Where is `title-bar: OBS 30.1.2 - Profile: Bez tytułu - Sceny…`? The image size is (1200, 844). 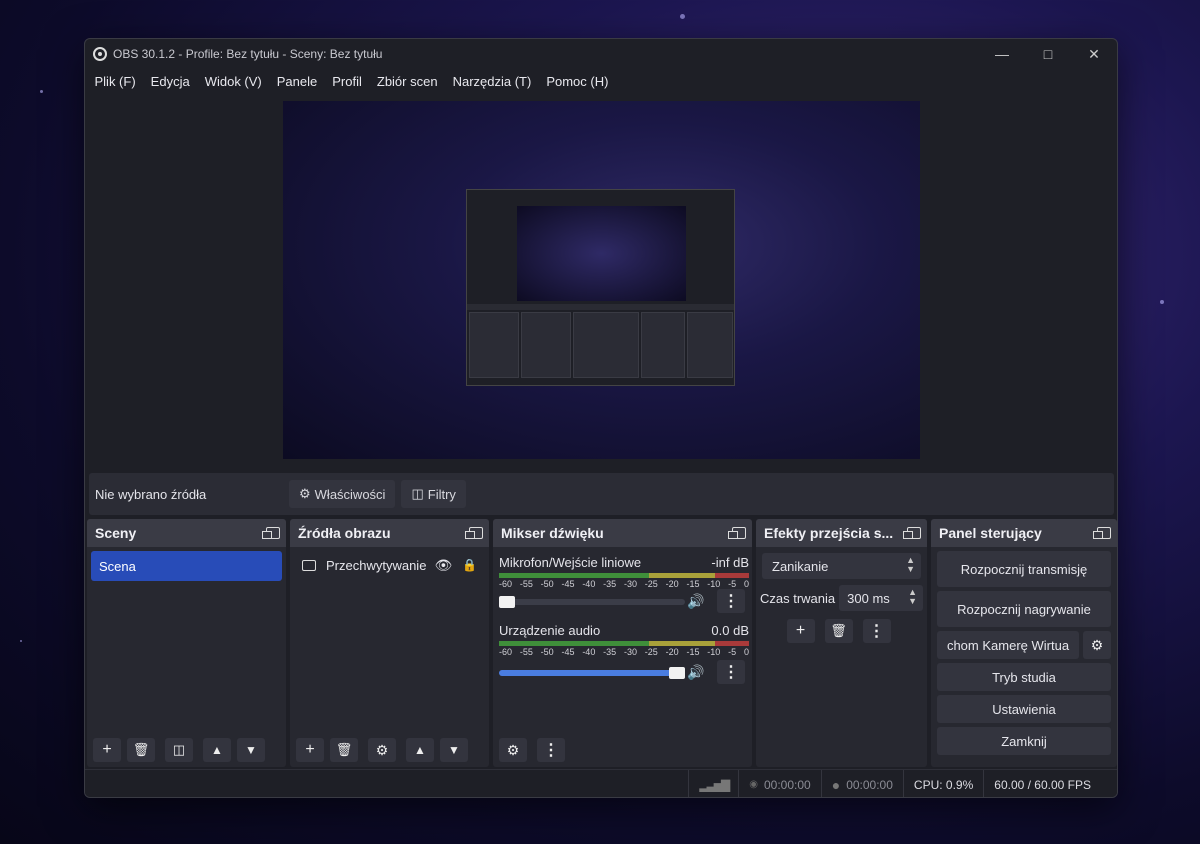 title-bar: OBS 30.1.2 - Profile: Bez tytułu - Sceny… is located at coordinates (601, 54).